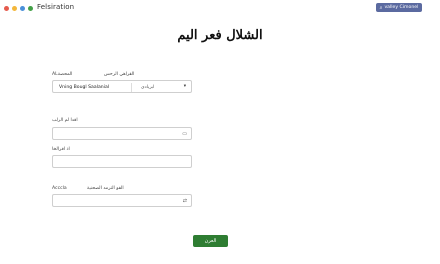  Describe the element at coordinates (381, 7) in the screenshot. I see `search-icon: ⌕` at that location.